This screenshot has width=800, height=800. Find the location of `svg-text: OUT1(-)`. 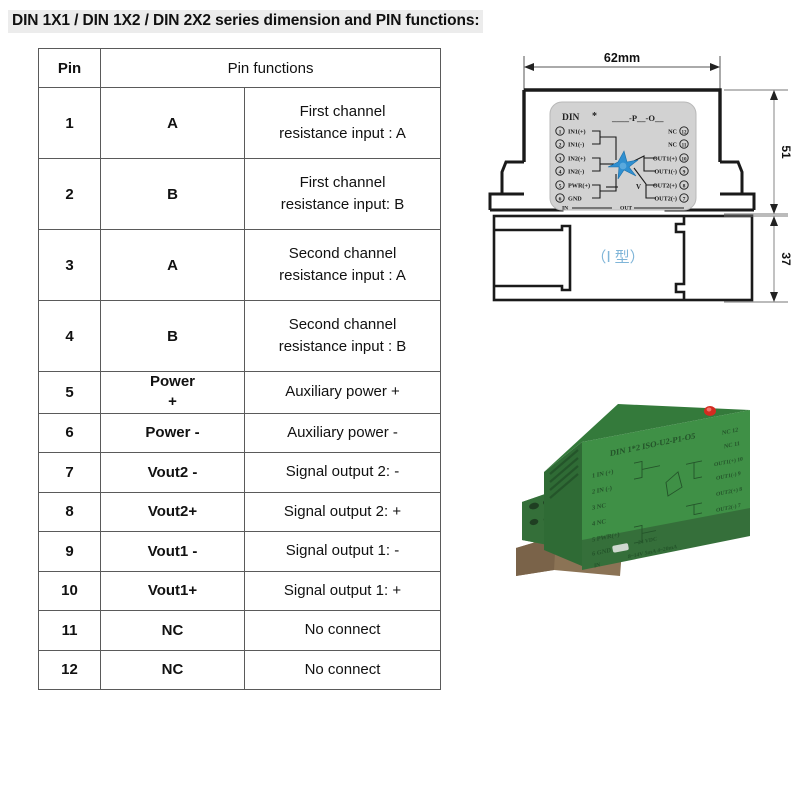

svg-text: OUT1(-) is located at coordinates (665, 171).